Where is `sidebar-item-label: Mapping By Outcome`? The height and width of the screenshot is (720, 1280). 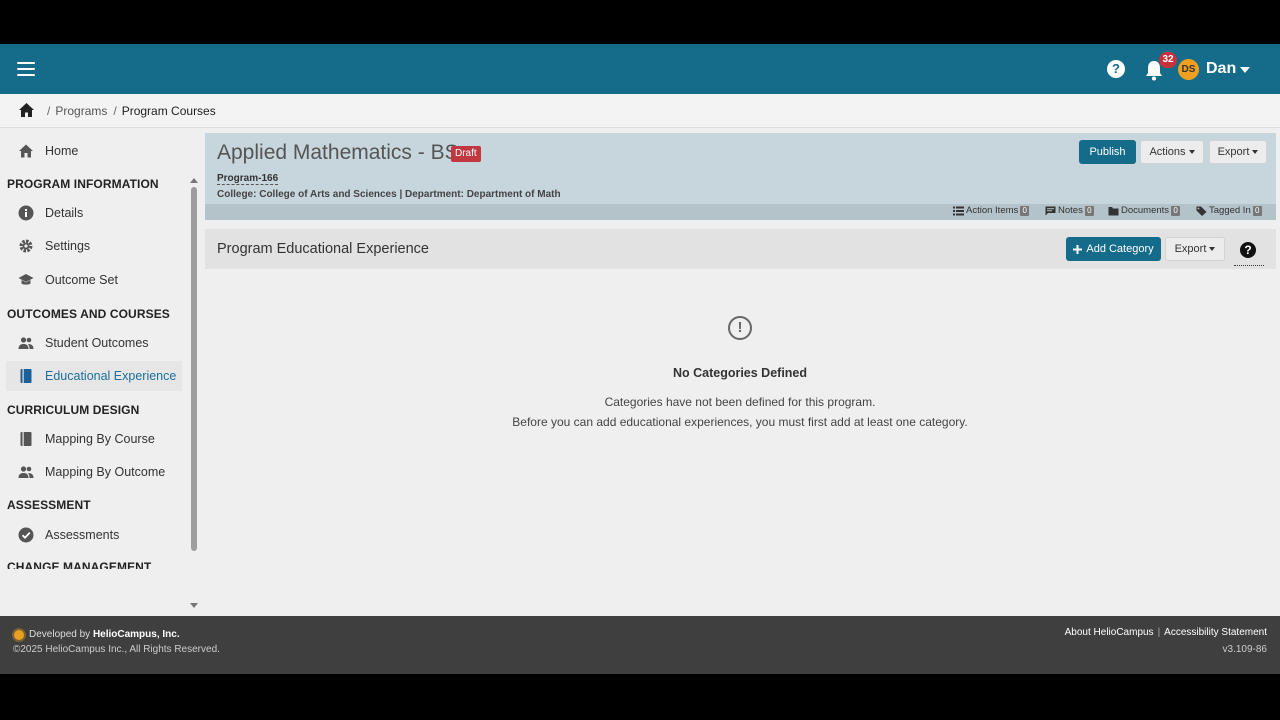
sidebar-item-label: Mapping By Outcome is located at coordinates (105, 472).